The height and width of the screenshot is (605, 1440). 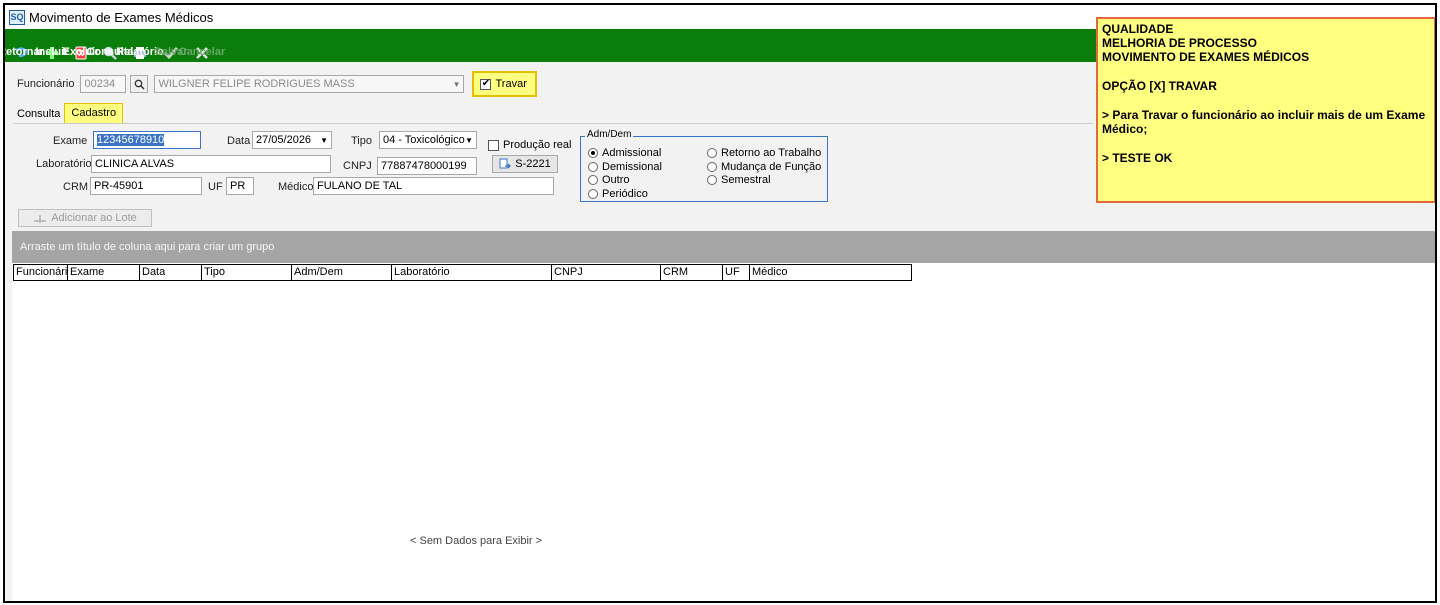 What do you see at coordinates (131, 140) in the screenshot?
I see `exame-value: 12345678910` at bounding box center [131, 140].